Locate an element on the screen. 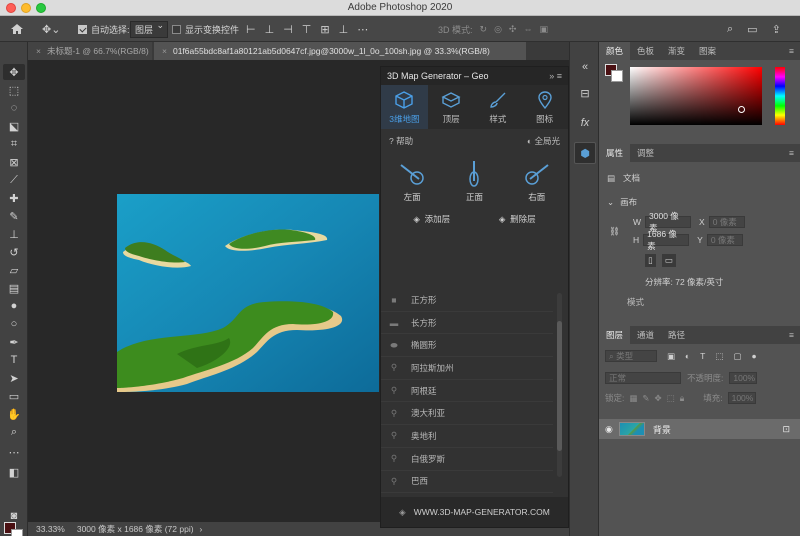 The image size is (800, 536). lock-all-icon: 🔒︎ is located at coordinates (682, 398).